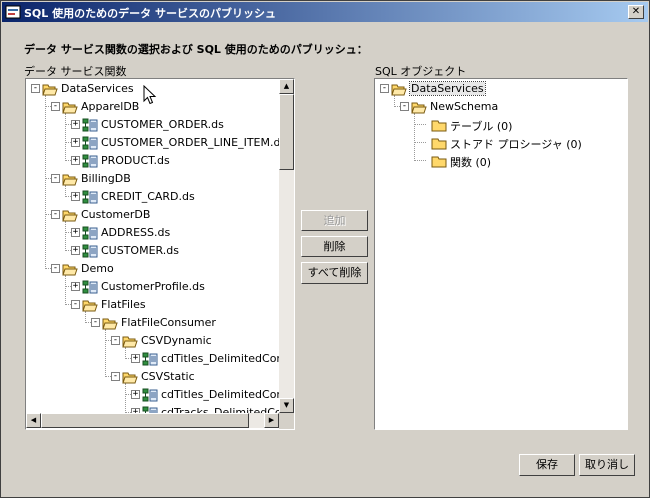 Image resolution: width=650 pixels, height=498 pixels. I want to click on folder-closed-icon, so click(439, 125).